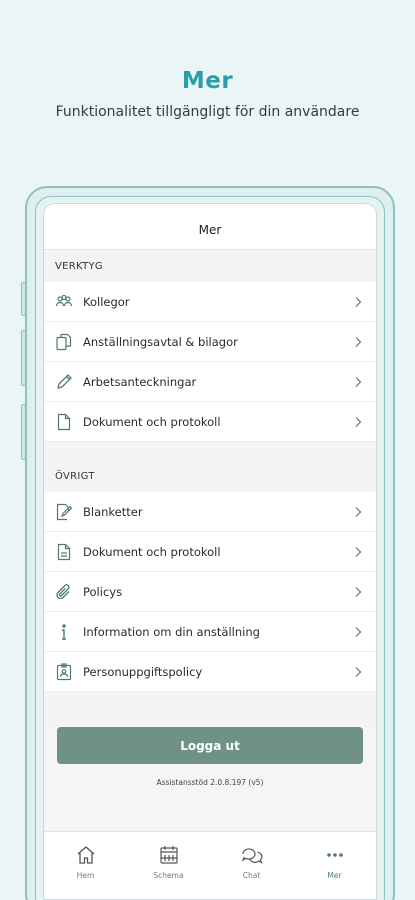  I want to click on tab-bar: Hem Schema Chat Mer, so click(210, 865).